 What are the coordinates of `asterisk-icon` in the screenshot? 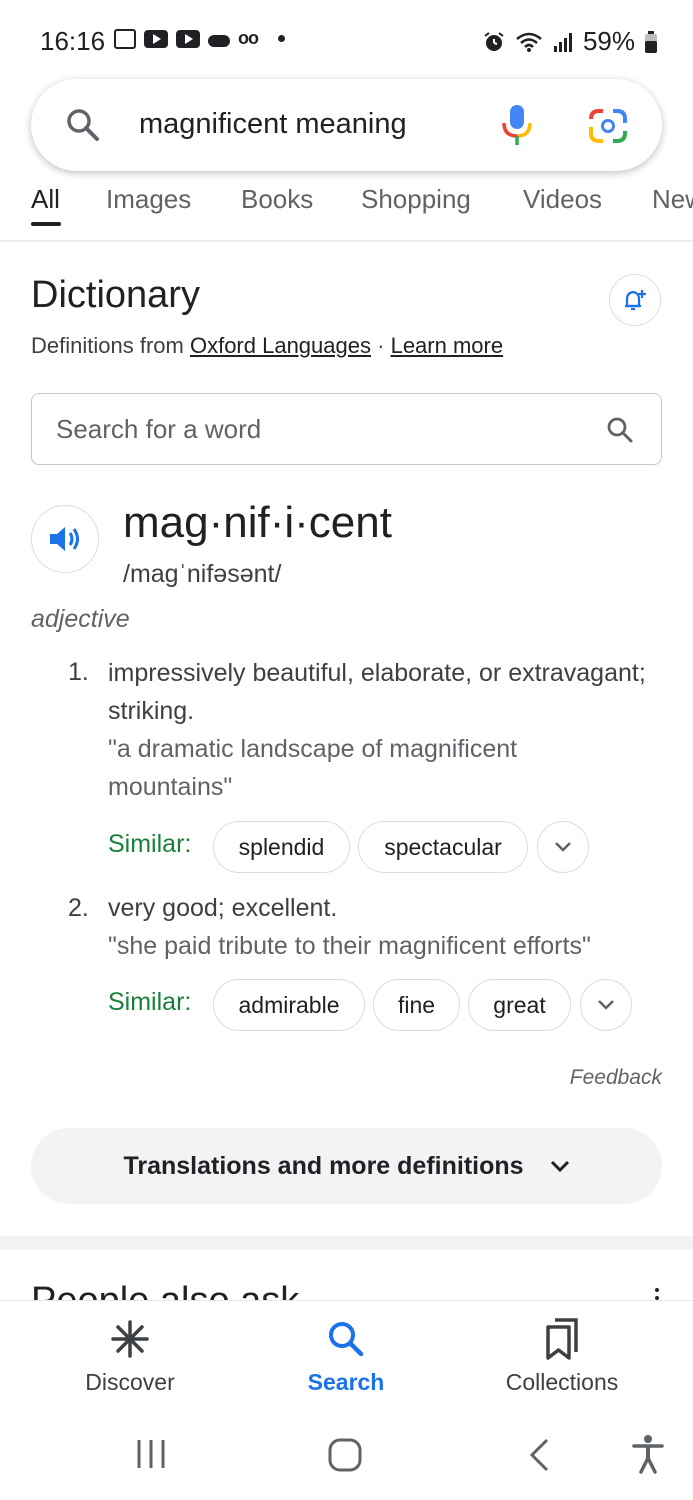 It's located at (130, 1339).